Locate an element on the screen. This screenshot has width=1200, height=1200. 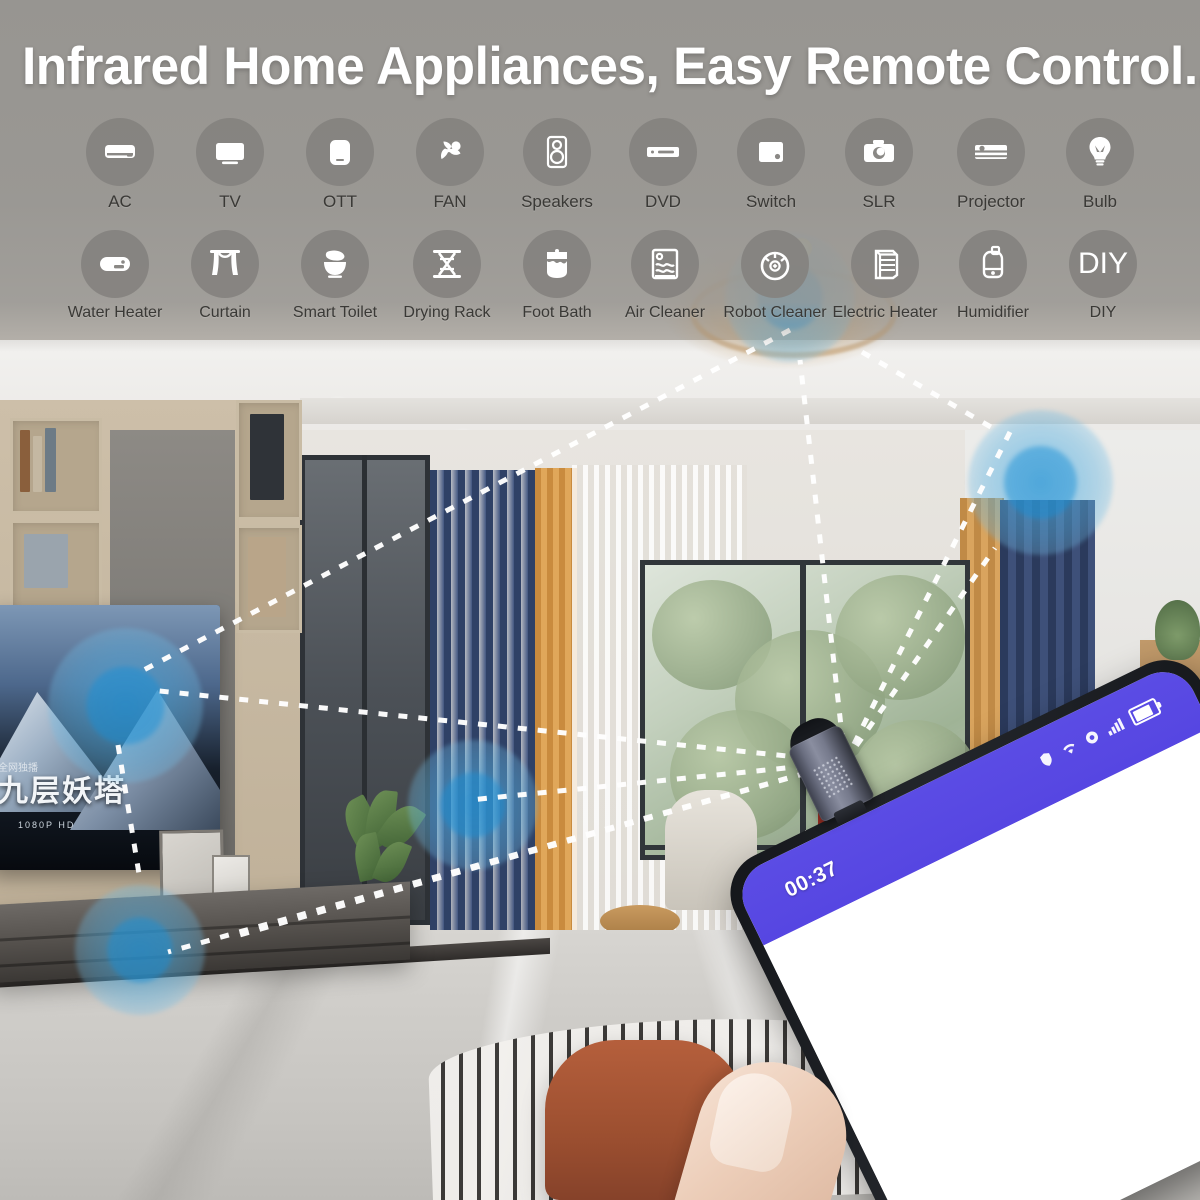
fan-icon is located at coordinates (450, 152).